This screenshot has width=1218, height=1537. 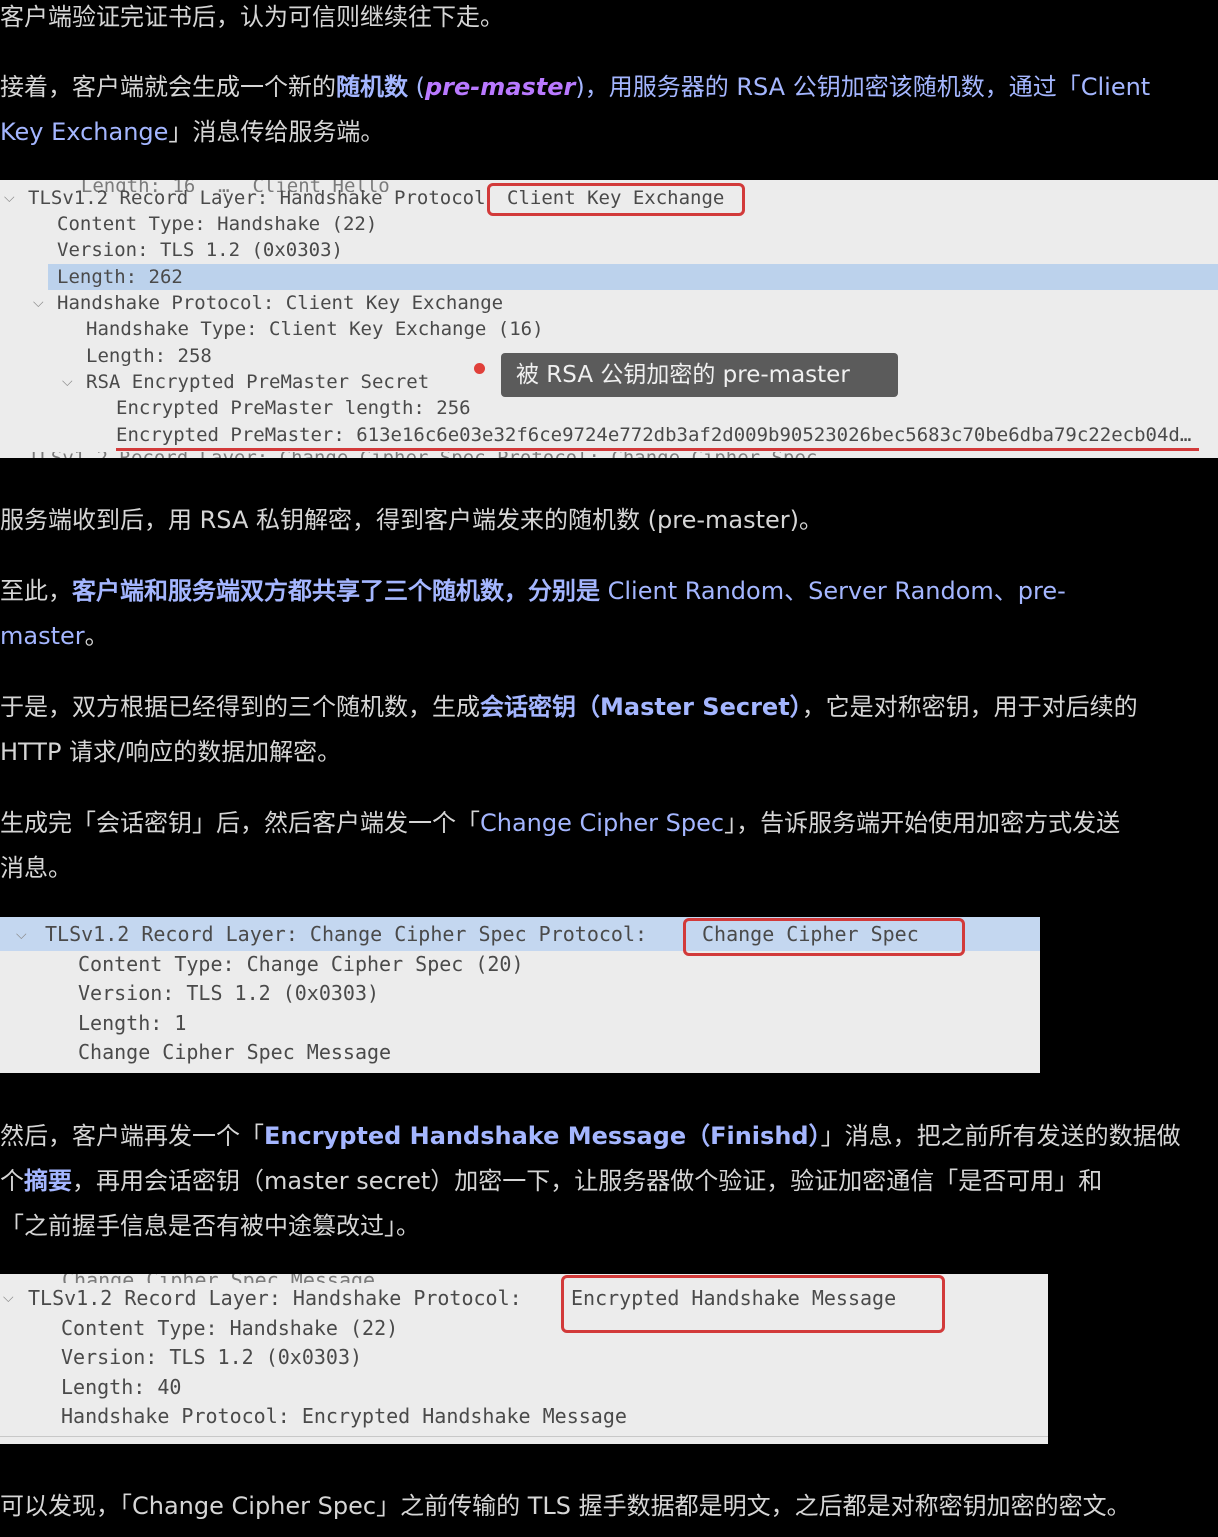 I want to click on text-segment: ，它是对称密钥，用于对后续的, so click(x=969, y=707).